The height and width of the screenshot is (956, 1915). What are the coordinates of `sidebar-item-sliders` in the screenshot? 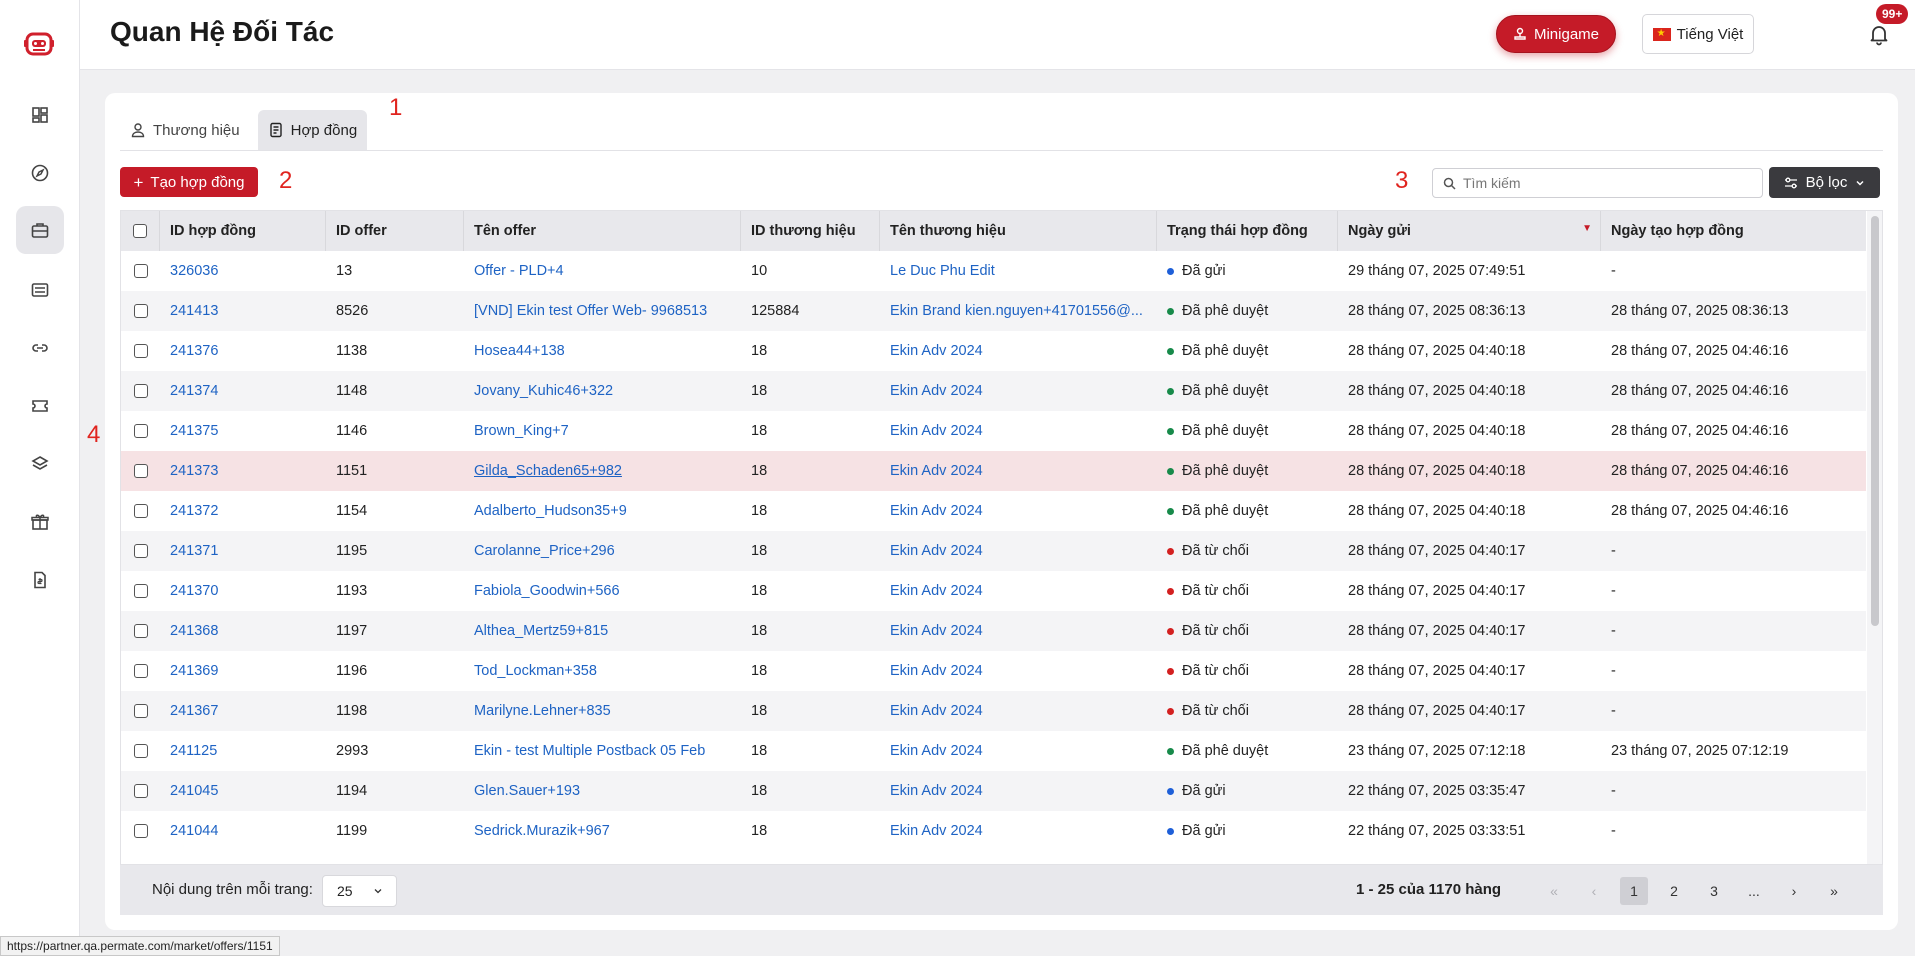 It's located at (40, 290).